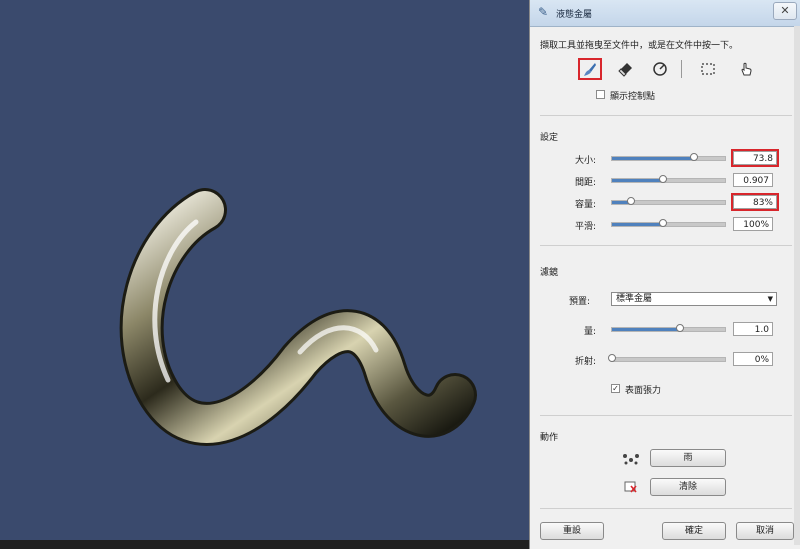 The width and height of the screenshot is (800, 549). Describe the element at coordinates (612, 358) in the screenshot. I see `refraction-slider-knob` at that location.